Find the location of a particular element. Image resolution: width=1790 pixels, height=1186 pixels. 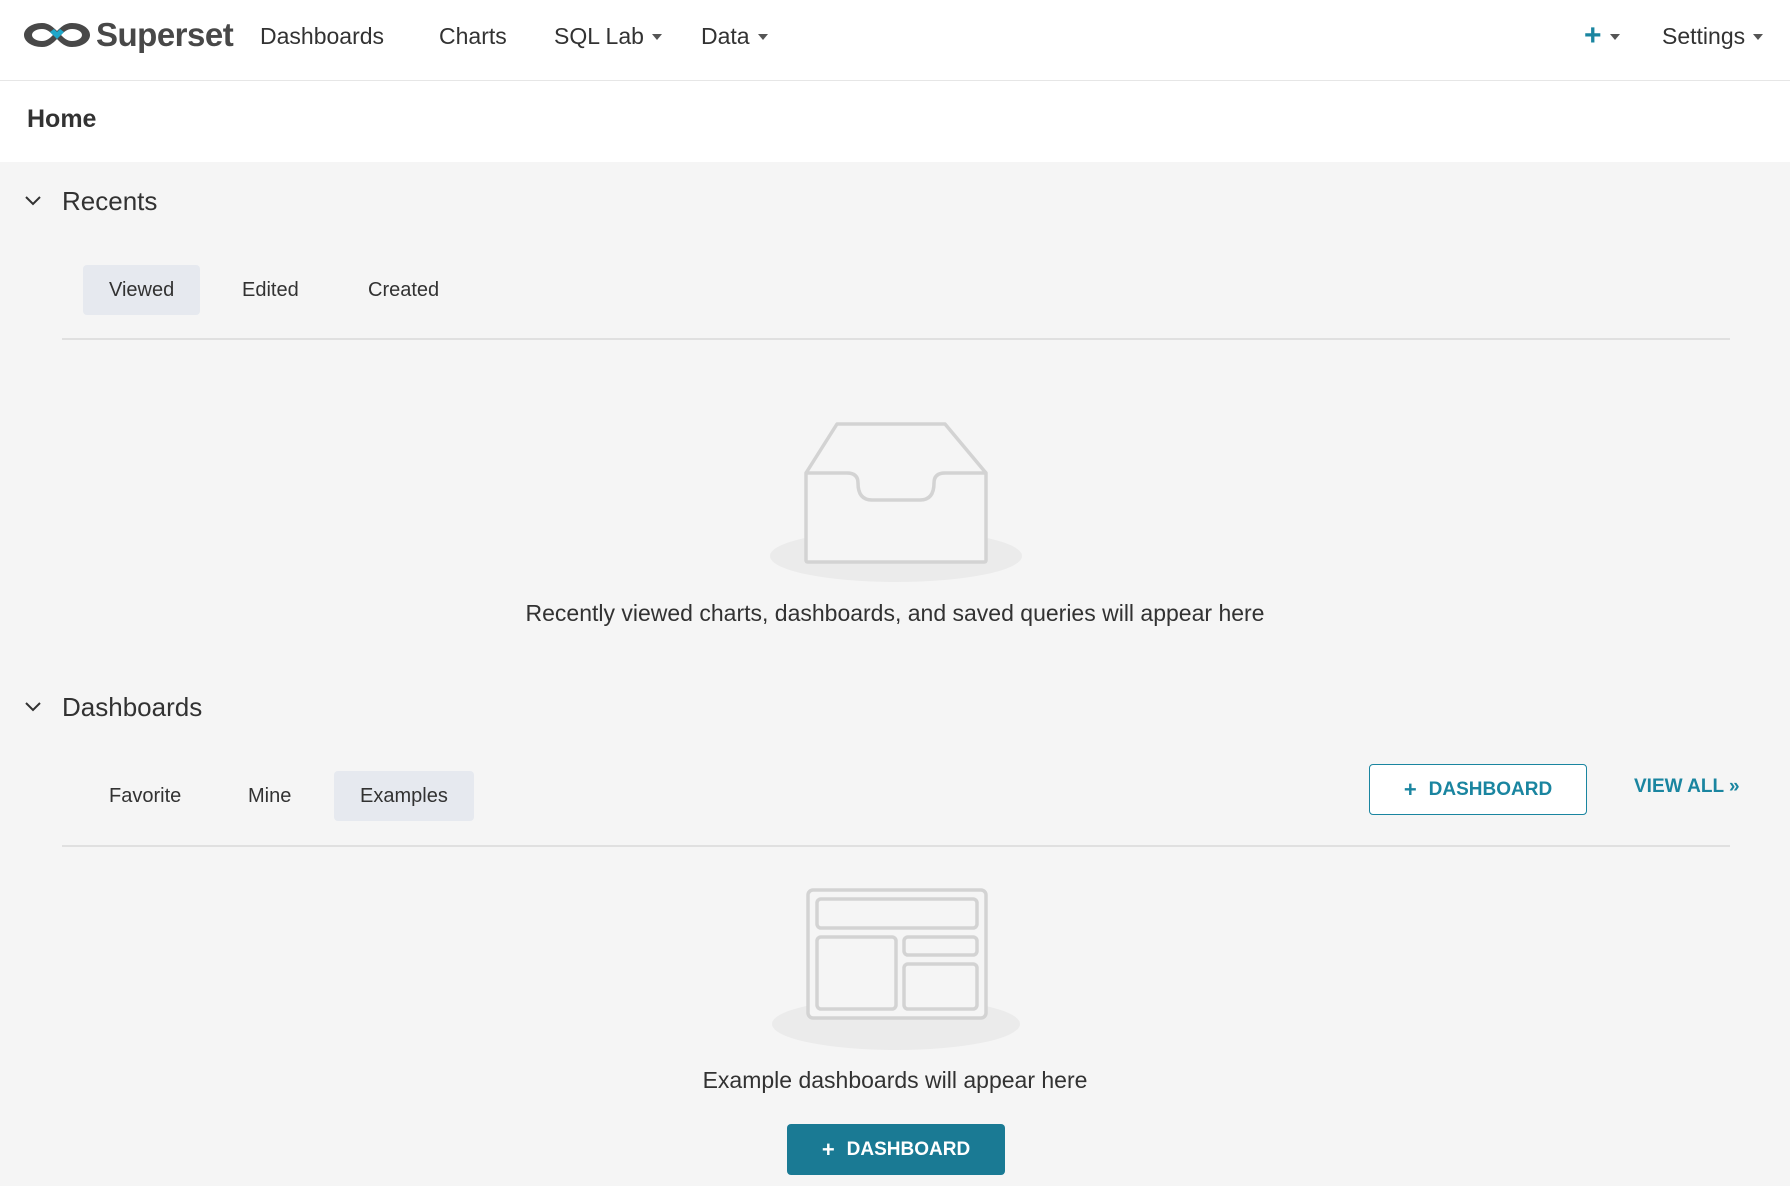

nav-settings: Settings is located at coordinates (1713, 36).